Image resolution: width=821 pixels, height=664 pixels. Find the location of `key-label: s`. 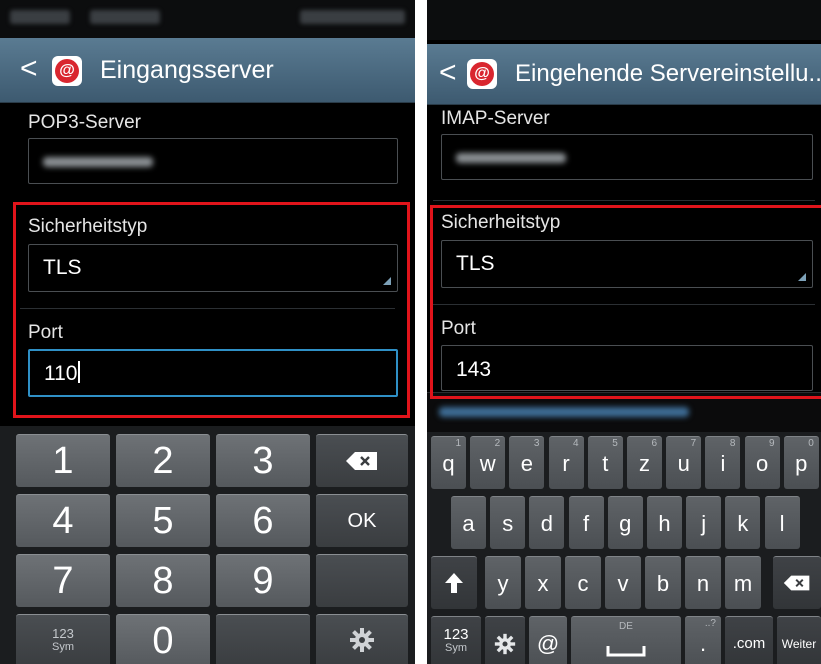

key-label: s is located at coordinates (508, 523).